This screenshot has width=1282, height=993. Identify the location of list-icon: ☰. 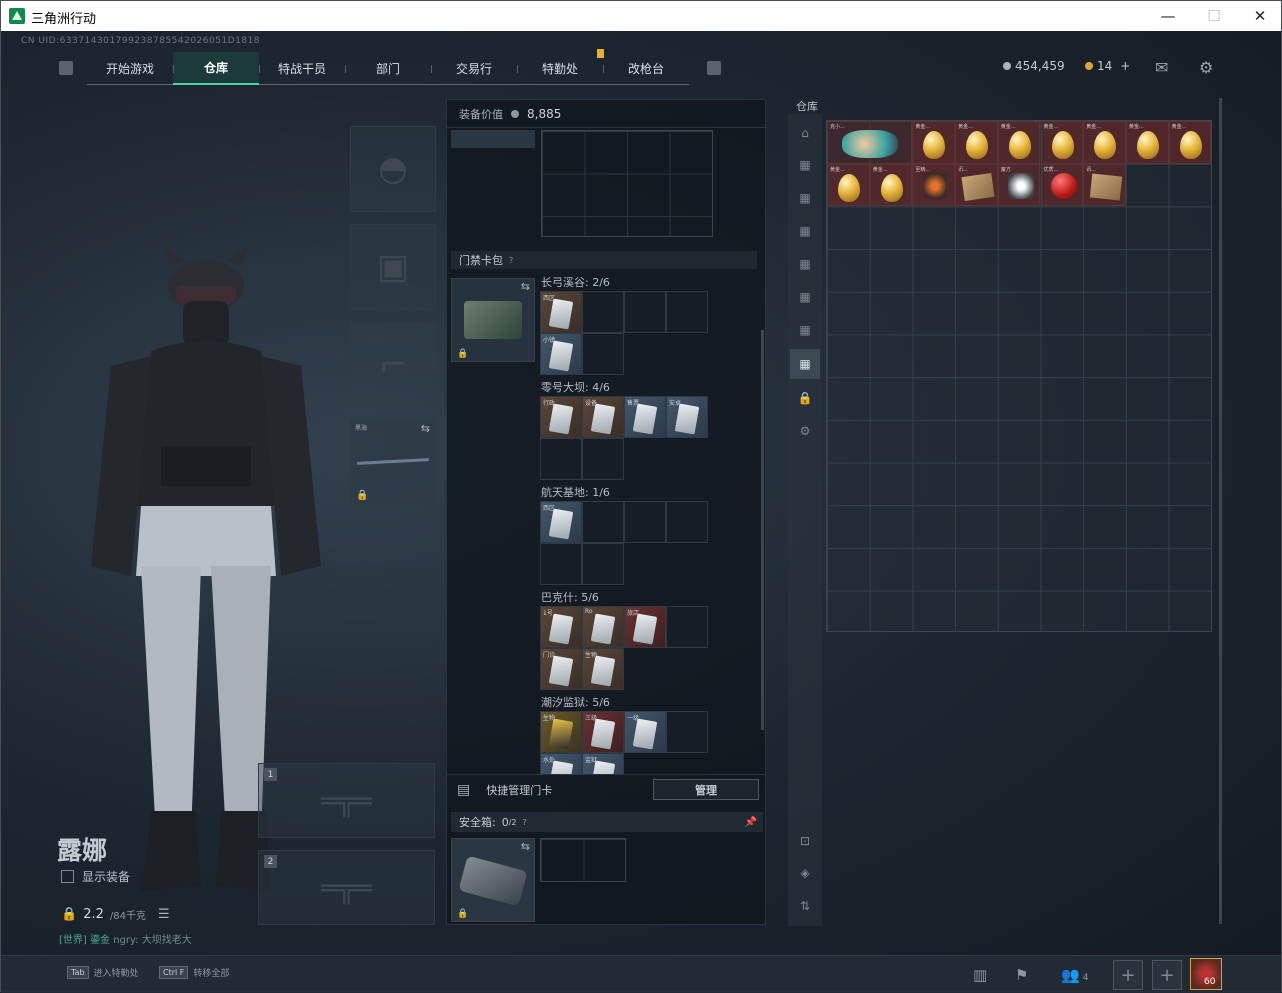
(164, 914).